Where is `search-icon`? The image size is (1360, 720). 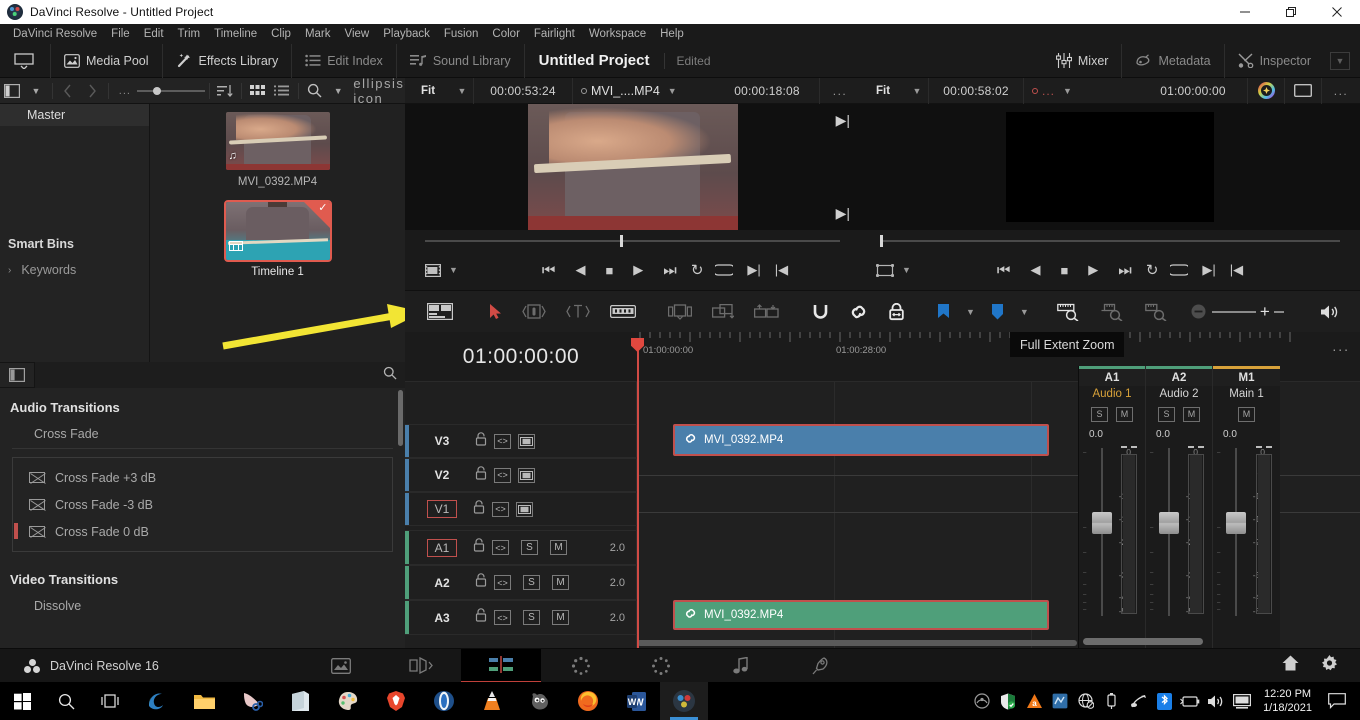
search-icon is located at coordinates (390, 375).